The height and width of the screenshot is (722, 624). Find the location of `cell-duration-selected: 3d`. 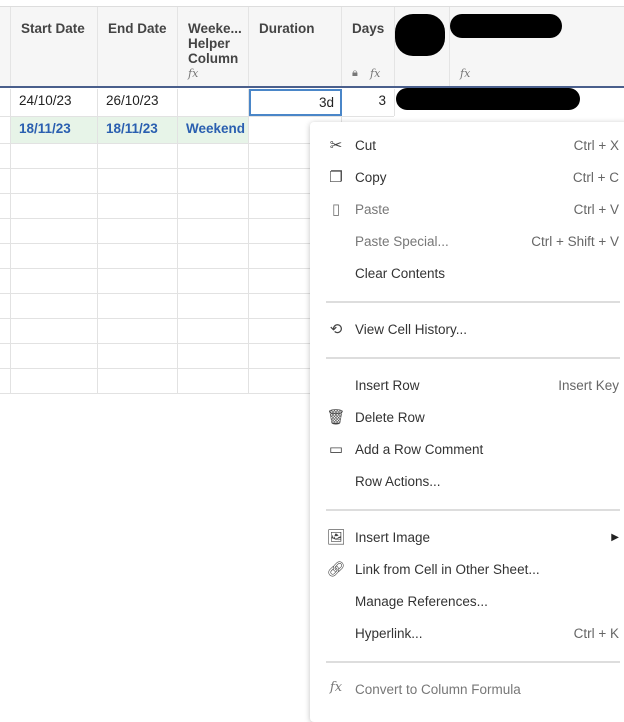

cell-duration-selected: 3d is located at coordinates (295, 102).